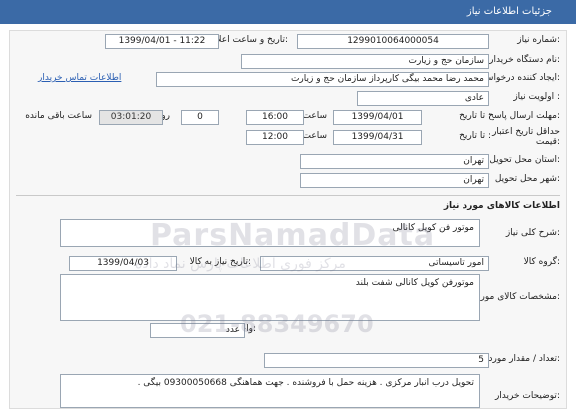 The image size is (576, 409). Describe the element at coordinates (536, 97) in the screenshot. I see `priority-label: اولویت نیاز :` at that location.